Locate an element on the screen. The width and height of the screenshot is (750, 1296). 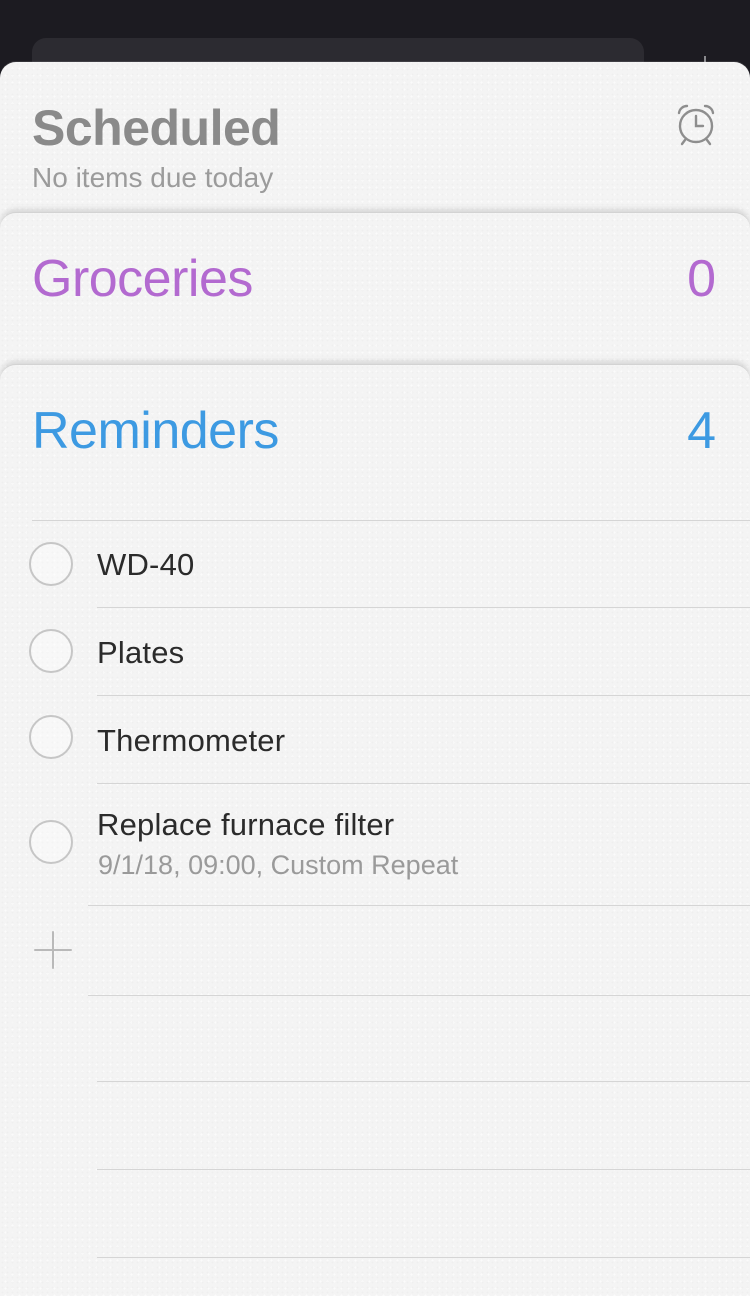
reminders-title: Reminders is located at coordinates (155, 431).